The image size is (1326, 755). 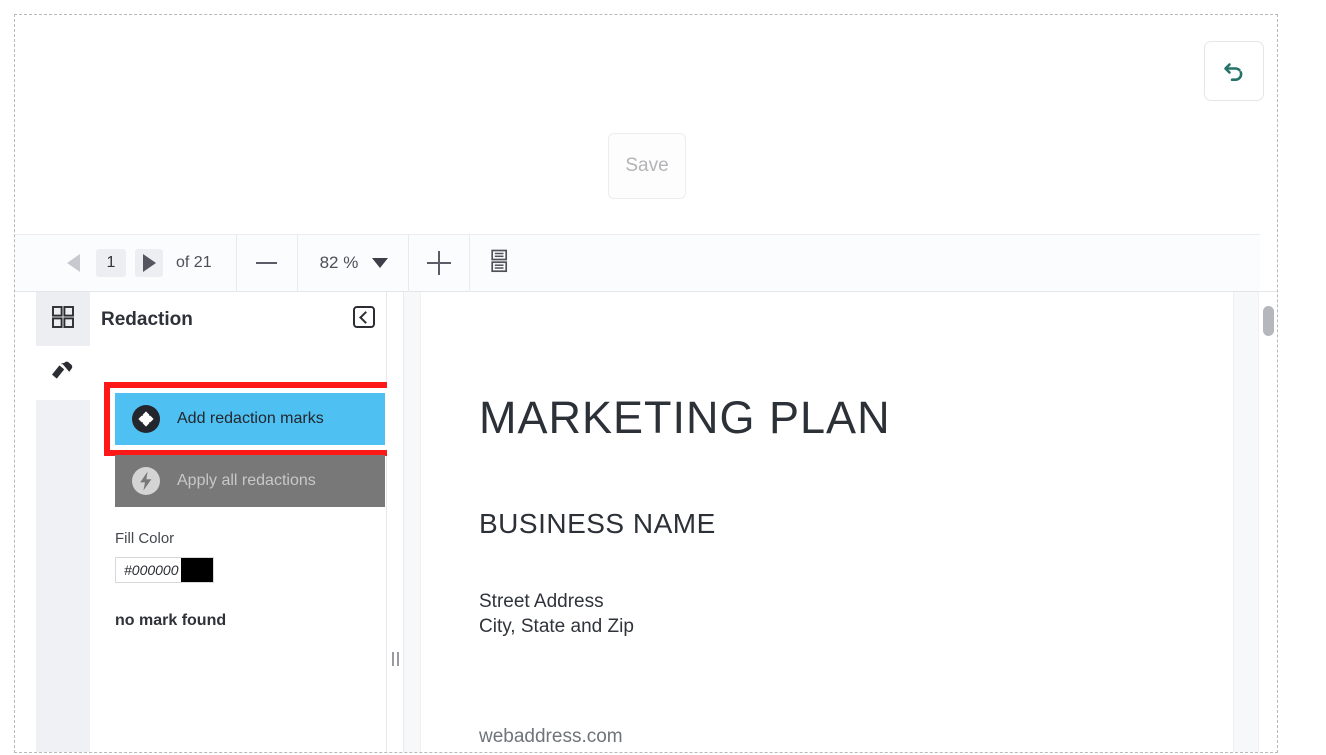 What do you see at coordinates (339, 262) in the screenshot?
I see `zoom-level-label: 82 %` at bounding box center [339, 262].